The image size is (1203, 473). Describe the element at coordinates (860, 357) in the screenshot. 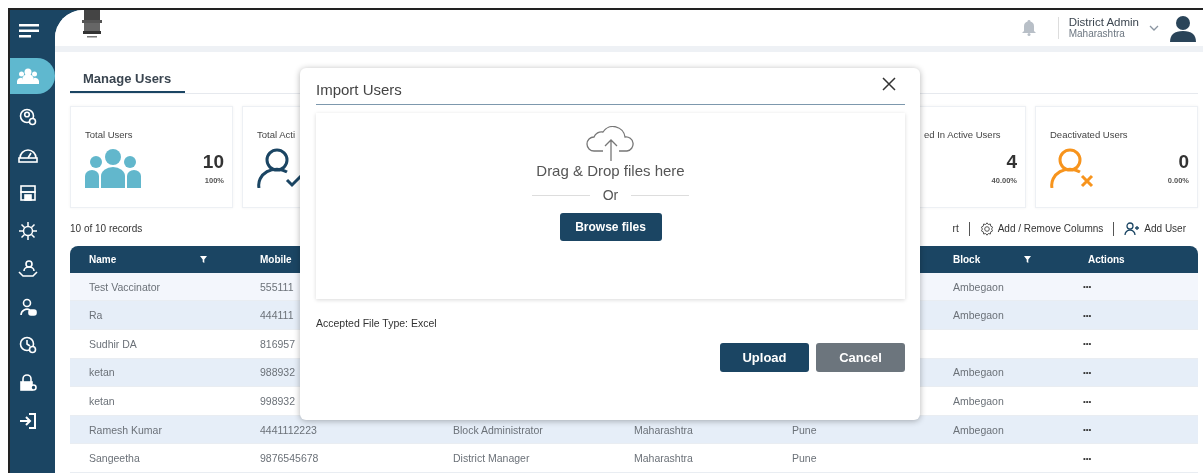

I see `cancel-button: Cancel` at that location.